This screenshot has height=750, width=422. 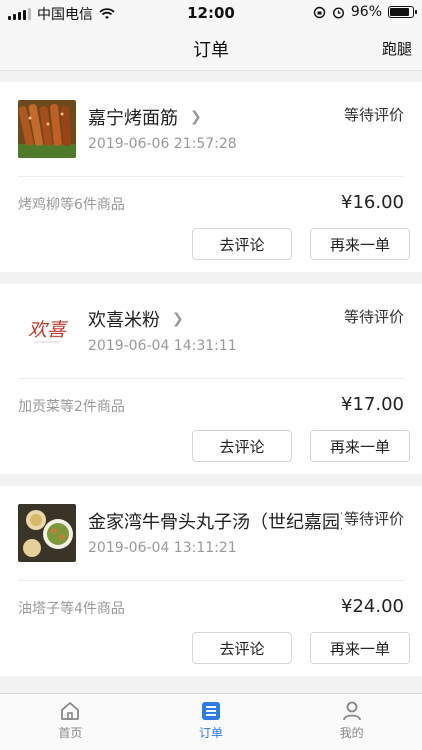 I want to click on tab-label: 订单, so click(x=211, y=733).